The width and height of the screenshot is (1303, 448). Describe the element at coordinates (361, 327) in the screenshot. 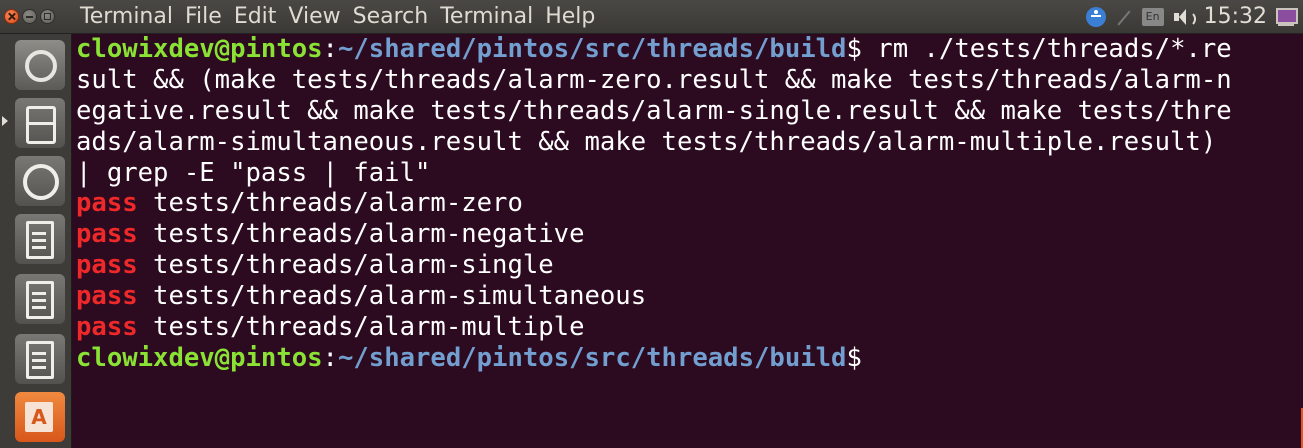

I see `result-test: tests/threads/alarm-multiple` at that location.